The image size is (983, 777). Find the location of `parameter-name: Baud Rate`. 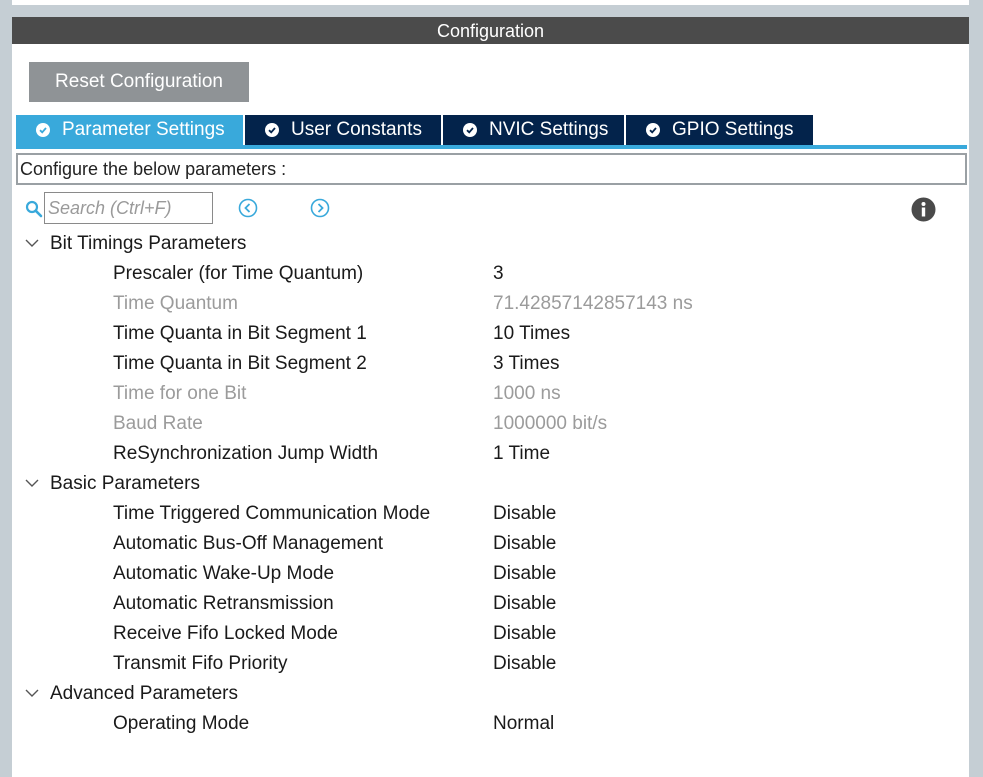

parameter-name: Baud Rate is located at coordinates (158, 423).